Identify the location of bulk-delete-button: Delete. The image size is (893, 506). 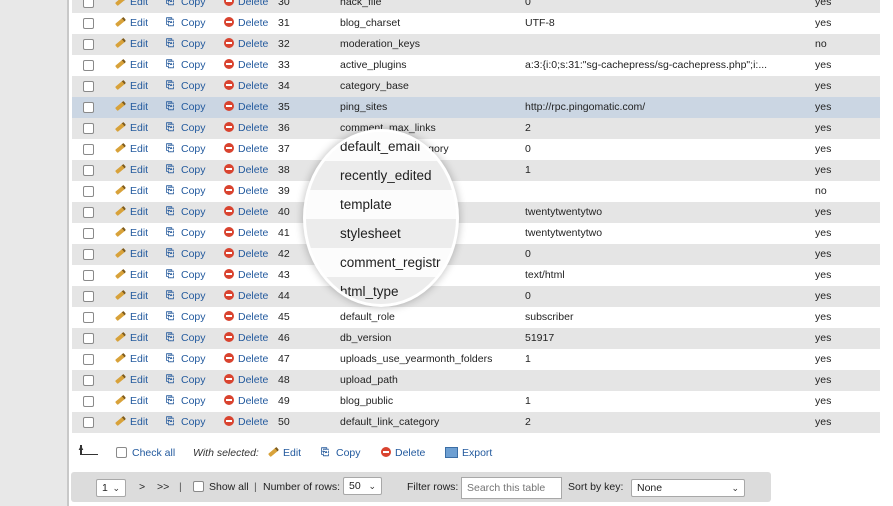
(403, 453).